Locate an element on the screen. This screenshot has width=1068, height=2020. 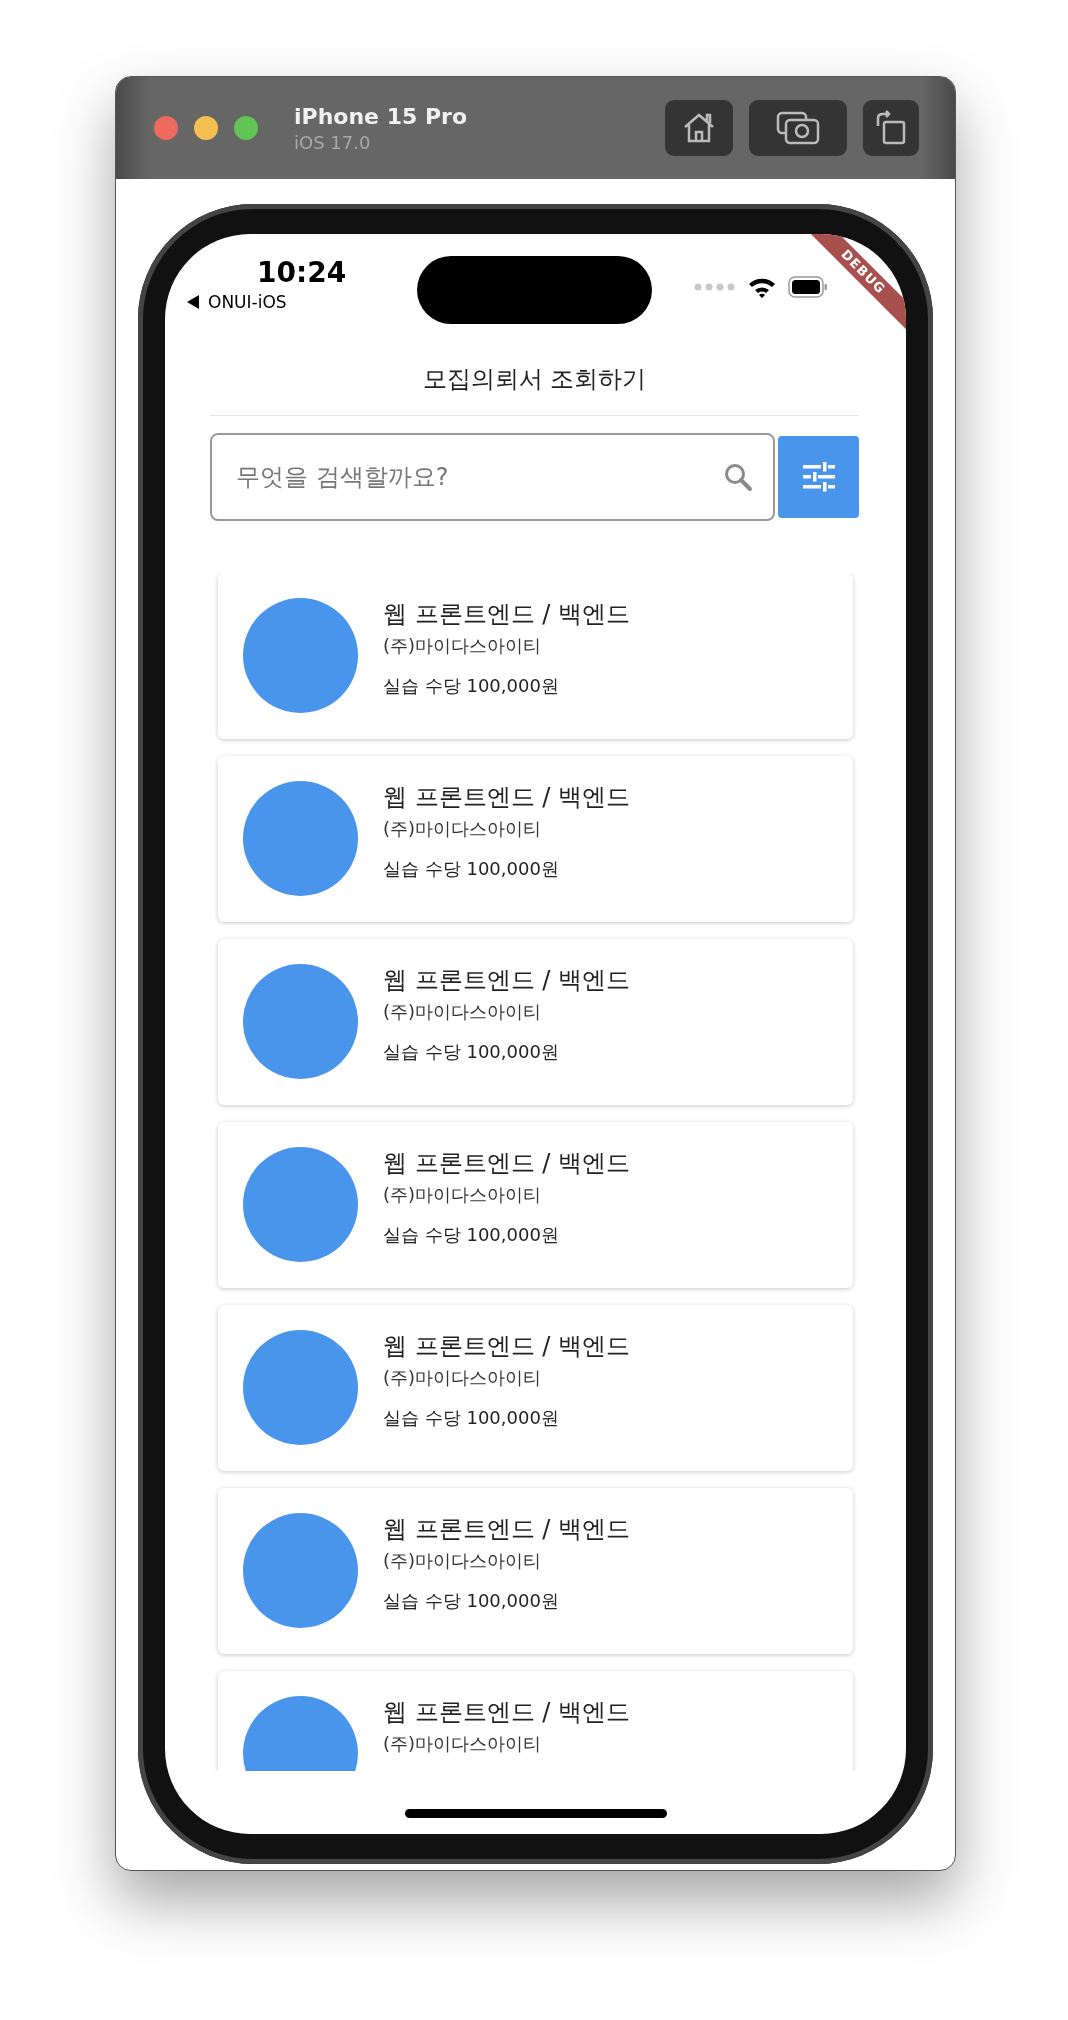
sliders-icon is located at coordinates (818, 476).